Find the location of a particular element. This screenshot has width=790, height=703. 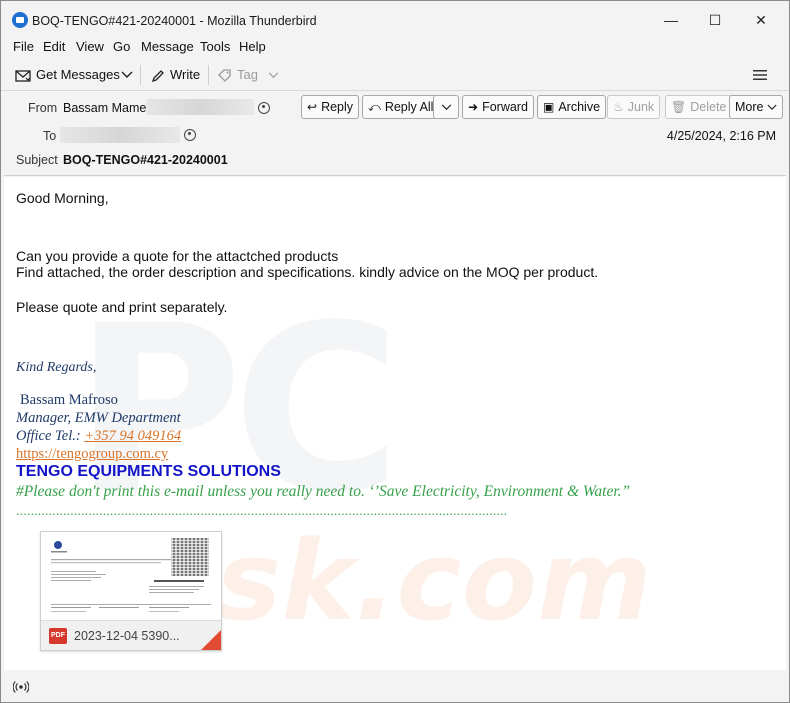

message-date: 4/25/2024, 2:16 PM is located at coordinates (721, 136).